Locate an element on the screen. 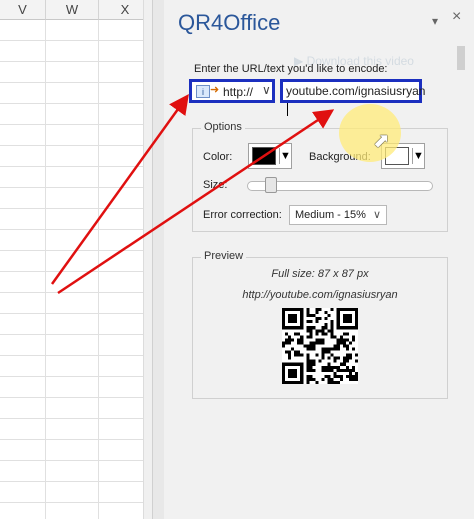 This screenshot has width=474, height=519. size-label: Size: is located at coordinates (215, 185).